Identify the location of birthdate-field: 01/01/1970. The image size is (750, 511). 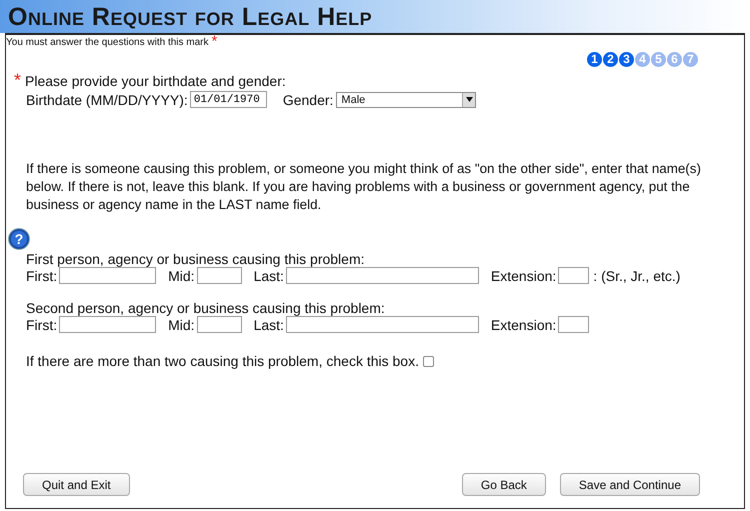
(228, 99).